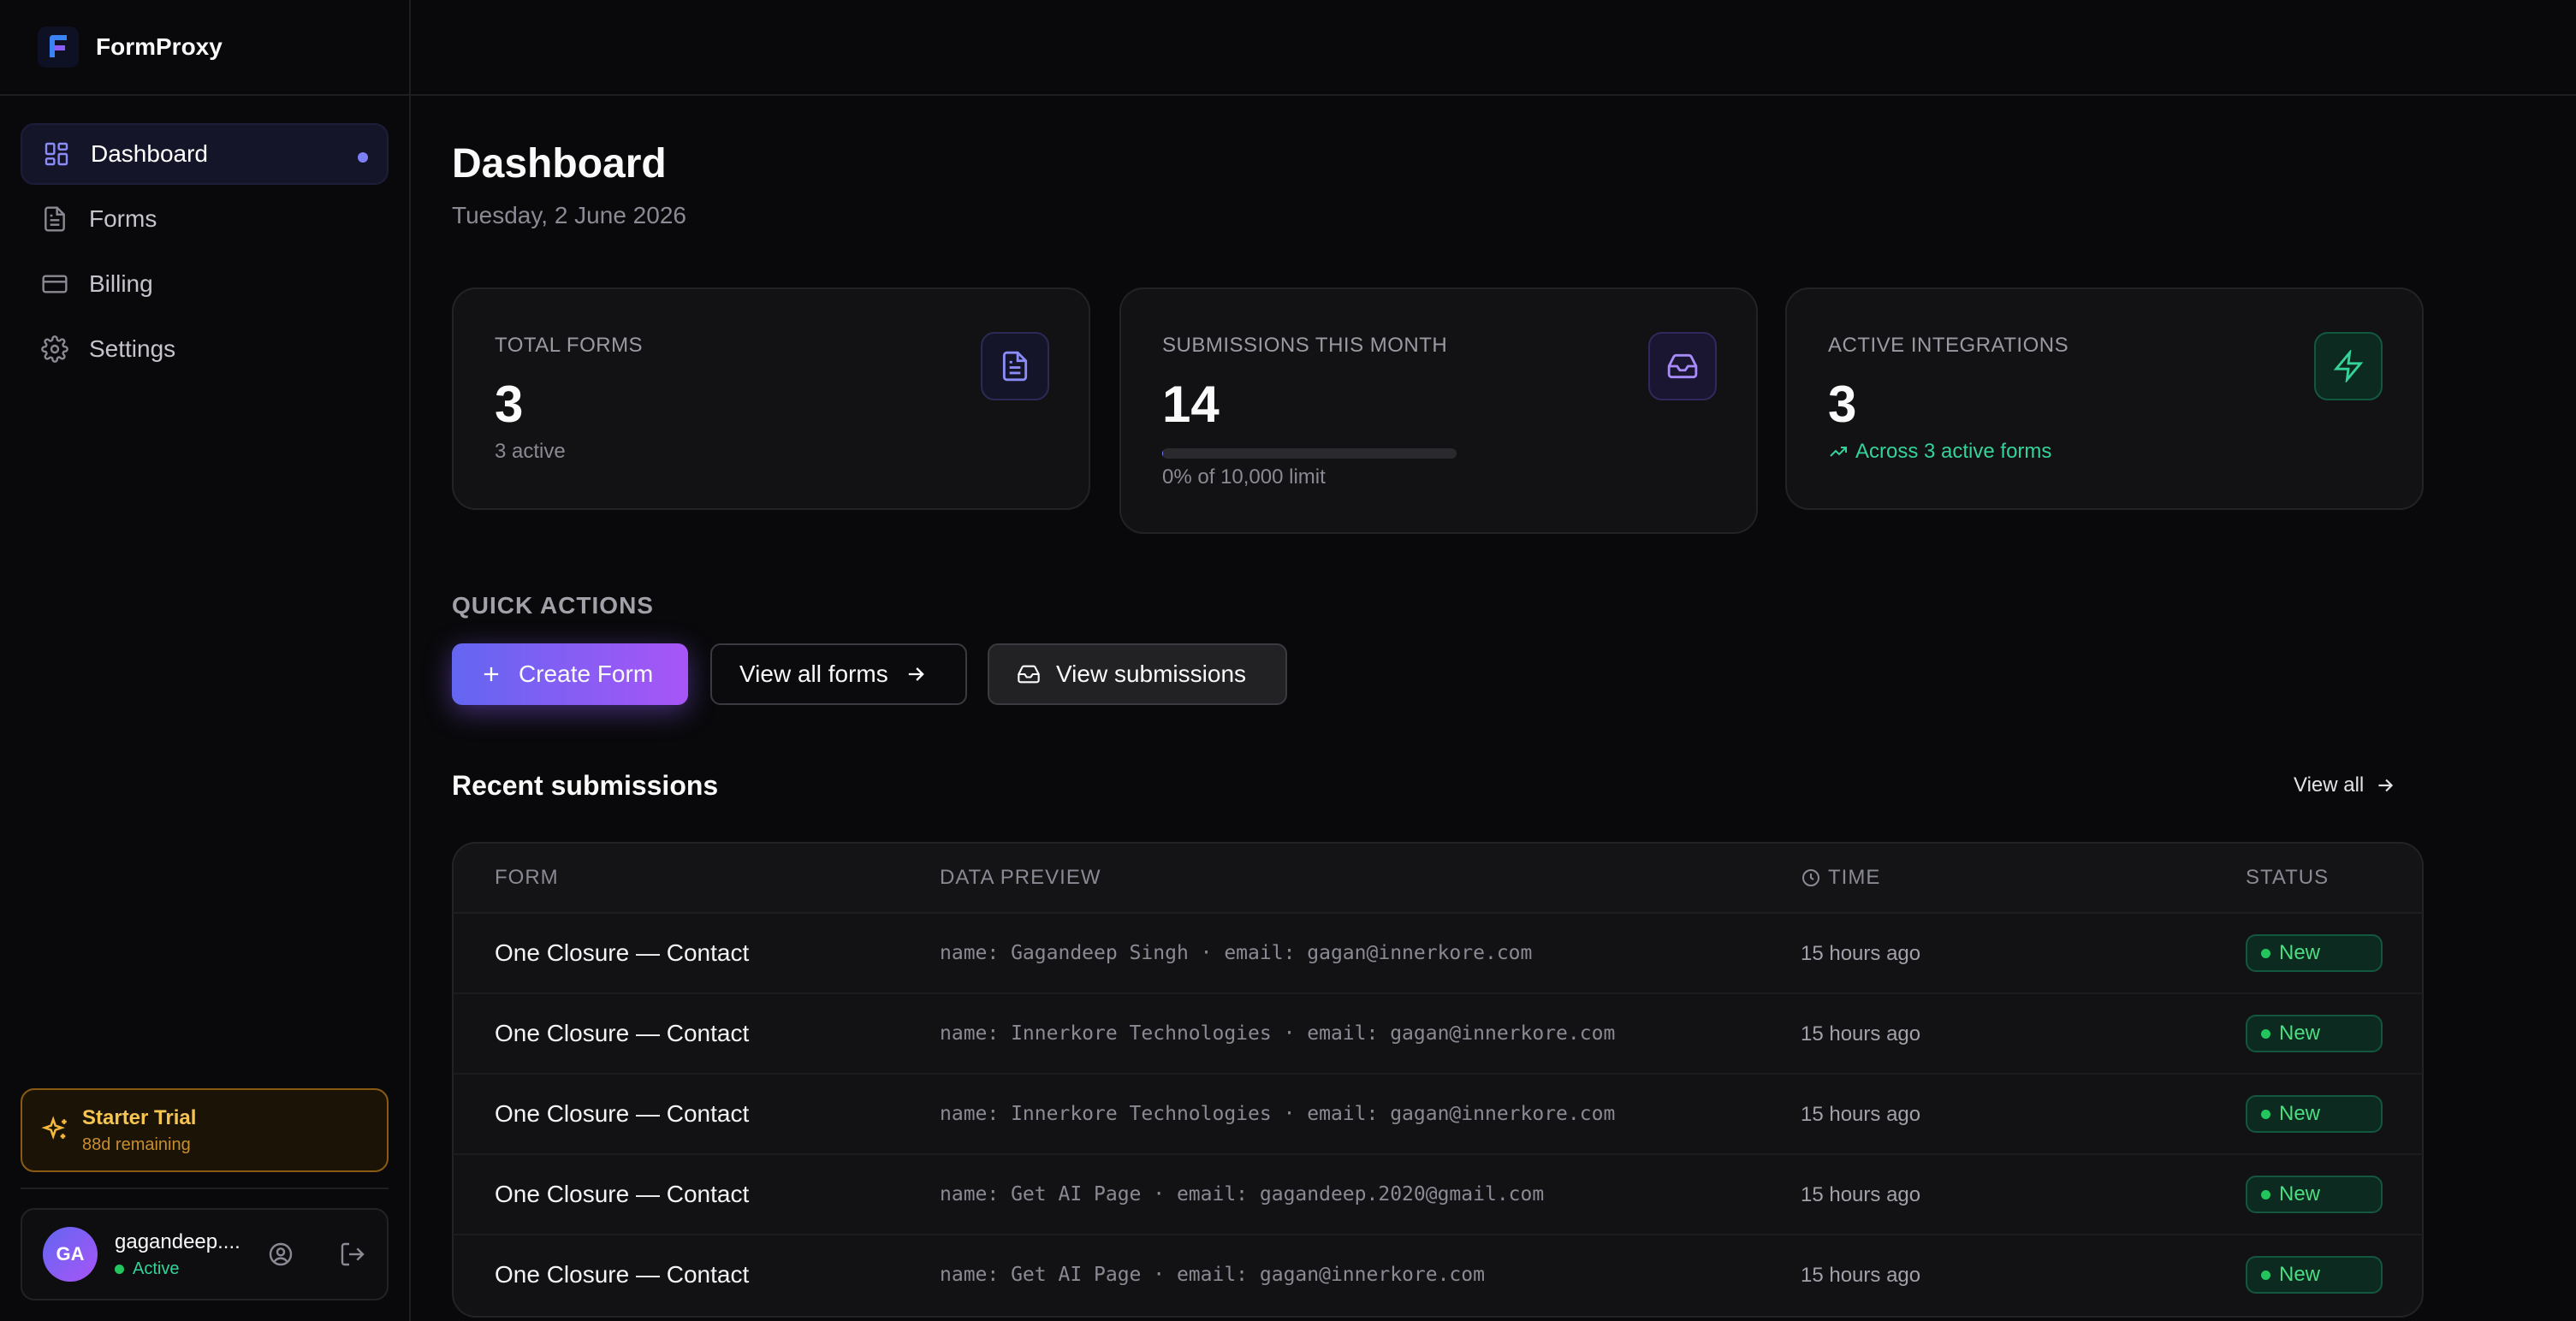  Describe the element at coordinates (149, 153) in the screenshot. I see `sidebar-item-label: Dashboard` at that location.